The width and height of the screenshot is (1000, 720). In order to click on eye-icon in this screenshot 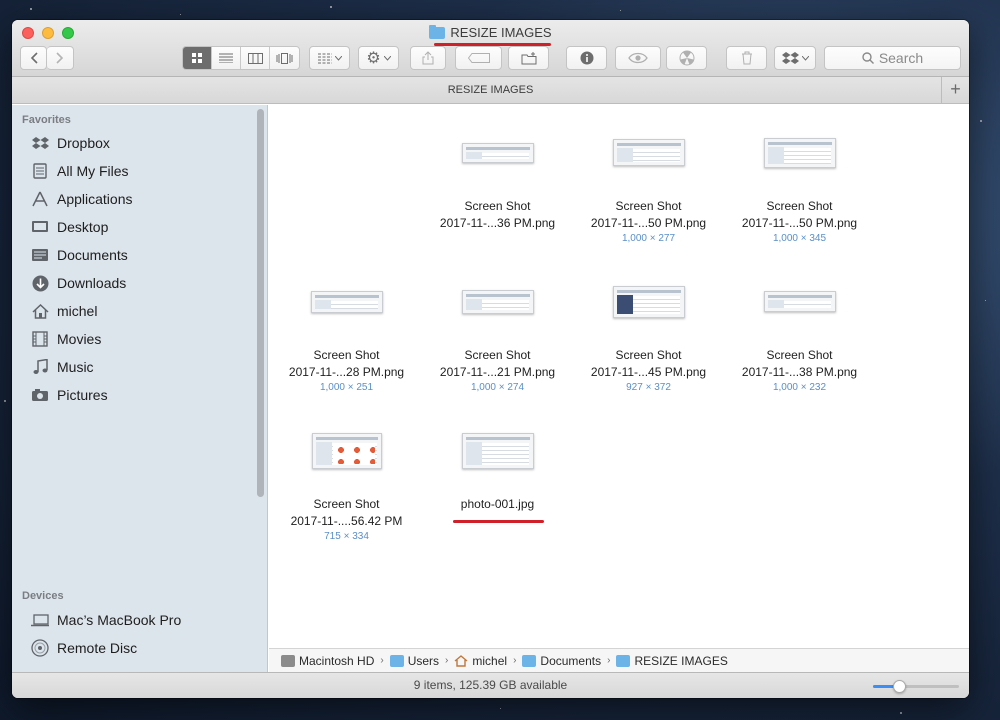, I will do `click(638, 58)`.